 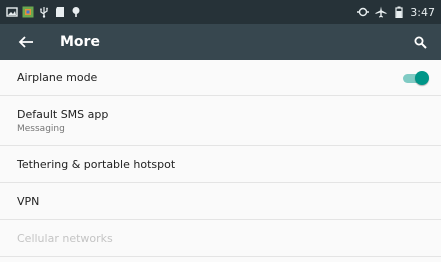 I want to click on setting-cellular-networks: Cellular networks, so click(x=220, y=238).